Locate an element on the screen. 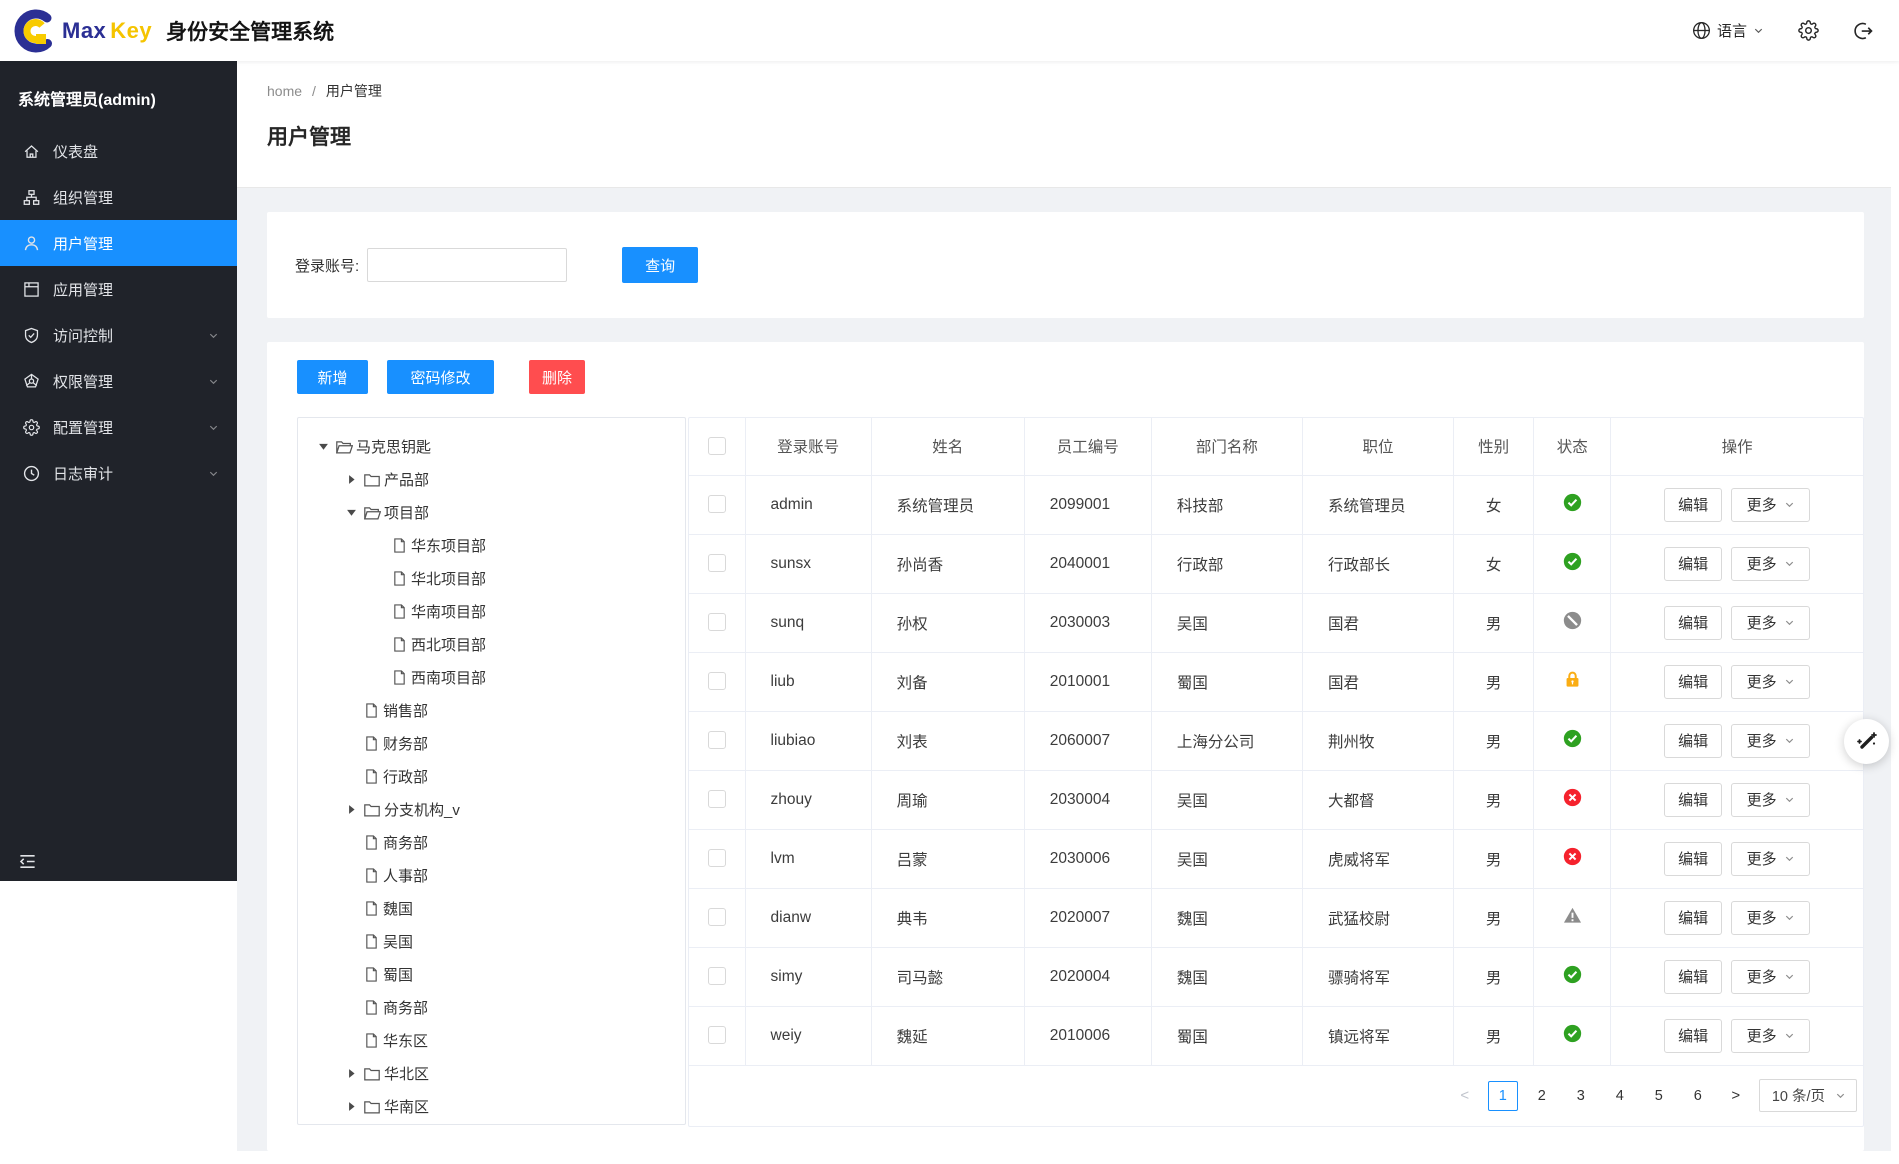 The image size is (1899, 1164). search-label: 登录账号: is located at coordinates (327, 266).